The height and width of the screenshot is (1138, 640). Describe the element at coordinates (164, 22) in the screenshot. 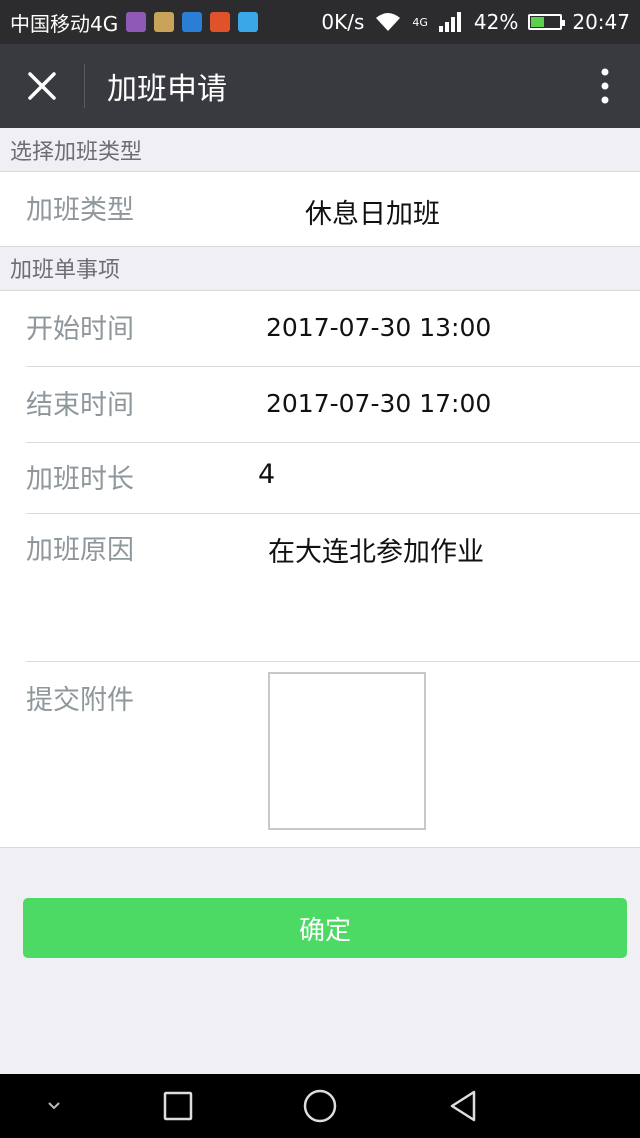

I see `game-notification-icon` at that location.